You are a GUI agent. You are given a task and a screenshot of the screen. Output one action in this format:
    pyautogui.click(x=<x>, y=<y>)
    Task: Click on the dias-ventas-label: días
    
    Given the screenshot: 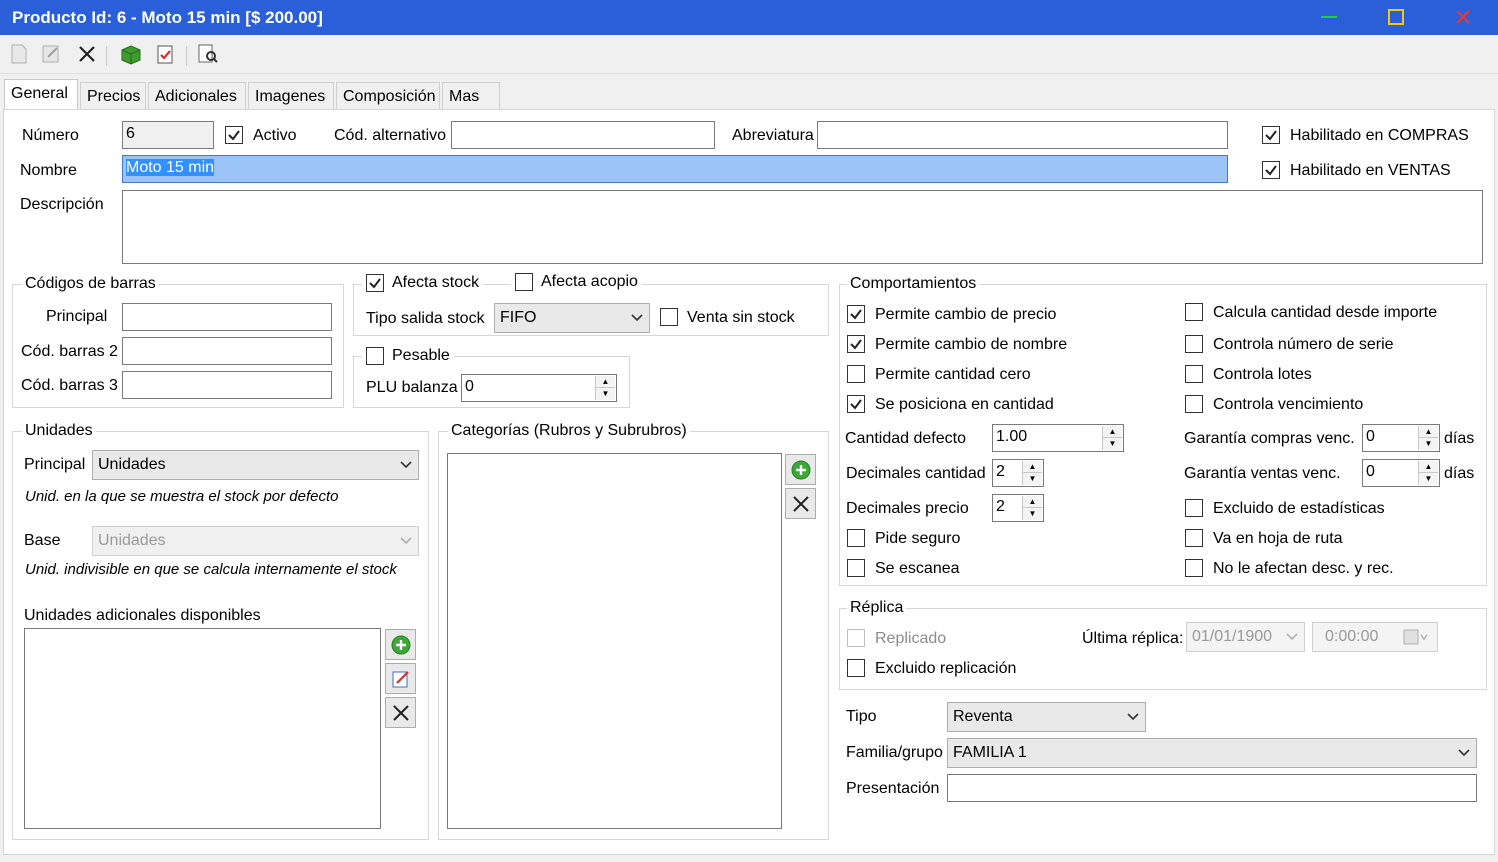 What is the action you would take?
    pyautogui.click(x=1459, y=473)
    